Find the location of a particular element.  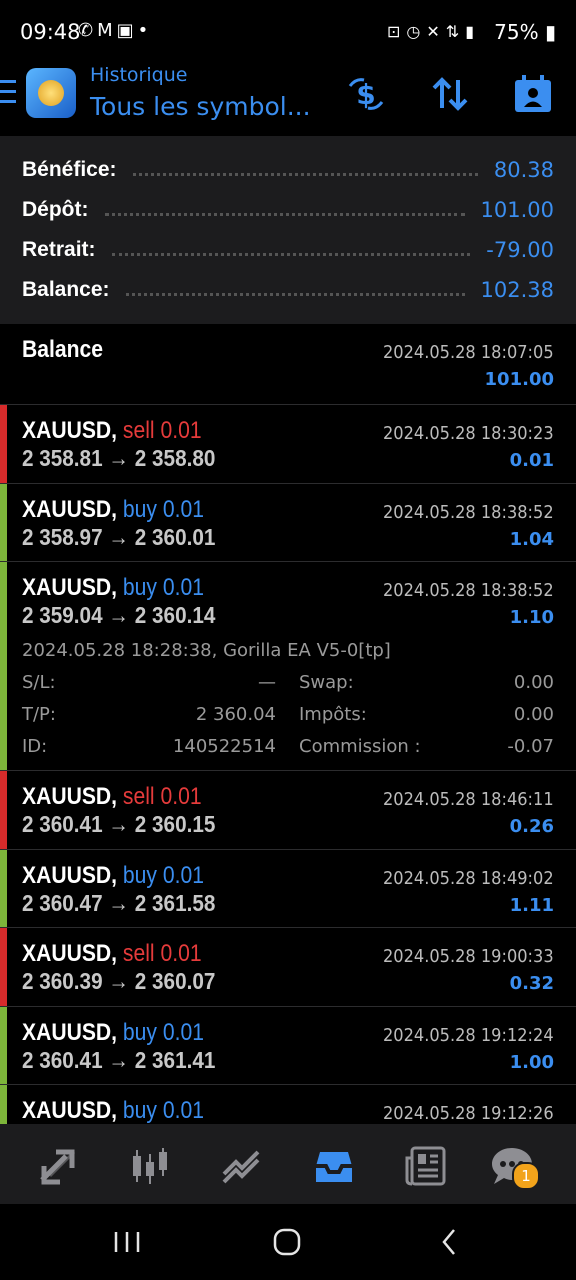

lock-icon: ⊡ is located at coordinates (397, 31).